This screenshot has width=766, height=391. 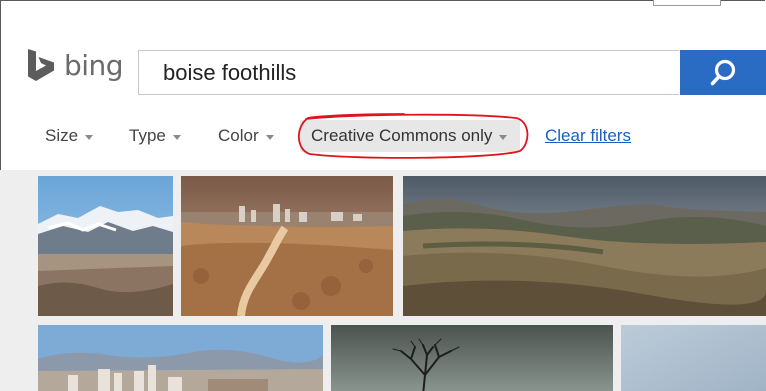 I want to click on filter-license: Creative Commons only, so click(x=410, y=136).